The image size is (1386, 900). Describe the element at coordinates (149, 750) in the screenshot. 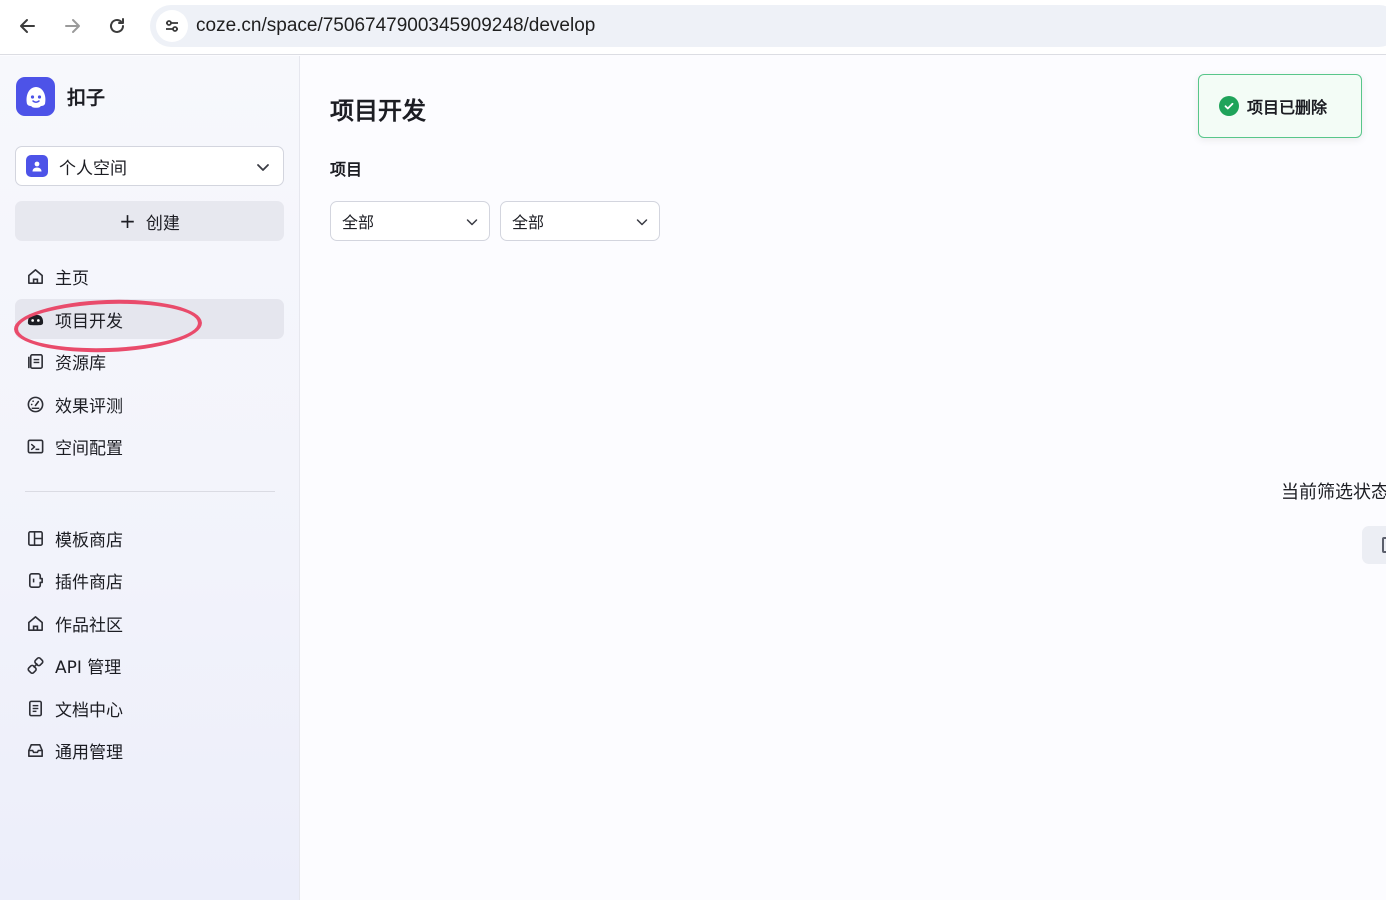

I see `sidebar-item-general-management: 通用管理` at that location.